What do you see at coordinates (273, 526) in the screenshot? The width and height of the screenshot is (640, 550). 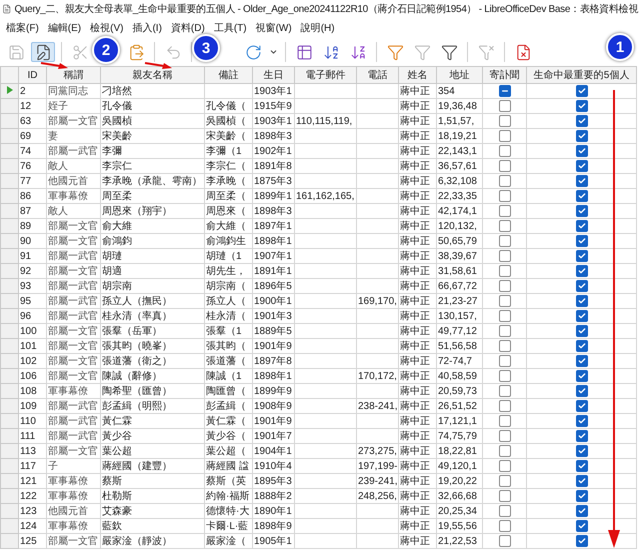 I see `table-cell: 1898年9` at bounding box center [273, 526].